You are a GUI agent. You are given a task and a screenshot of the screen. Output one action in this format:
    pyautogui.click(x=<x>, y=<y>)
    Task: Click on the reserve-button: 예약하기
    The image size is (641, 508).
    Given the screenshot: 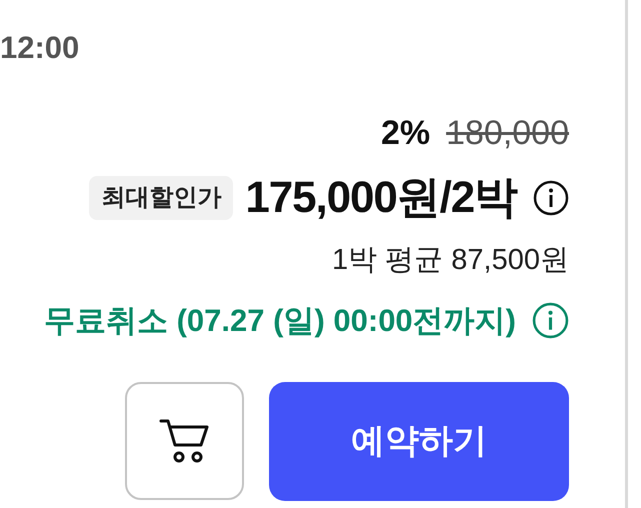 What is the action you would take?
    pyautogui.click(x=419, y=441)
    